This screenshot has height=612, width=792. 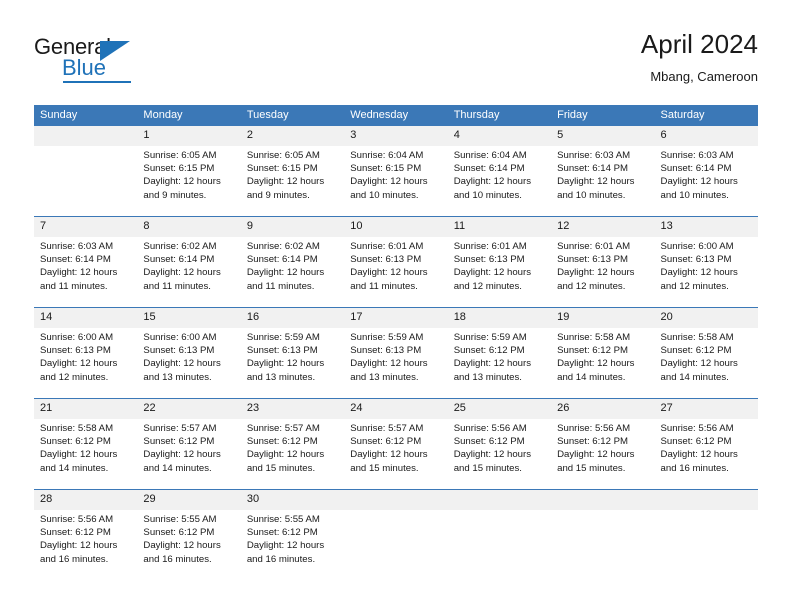 What do you see at coordinates (189, 227) in the screenshot?
I see `day-number: 8` at bounding box center [189, 227].